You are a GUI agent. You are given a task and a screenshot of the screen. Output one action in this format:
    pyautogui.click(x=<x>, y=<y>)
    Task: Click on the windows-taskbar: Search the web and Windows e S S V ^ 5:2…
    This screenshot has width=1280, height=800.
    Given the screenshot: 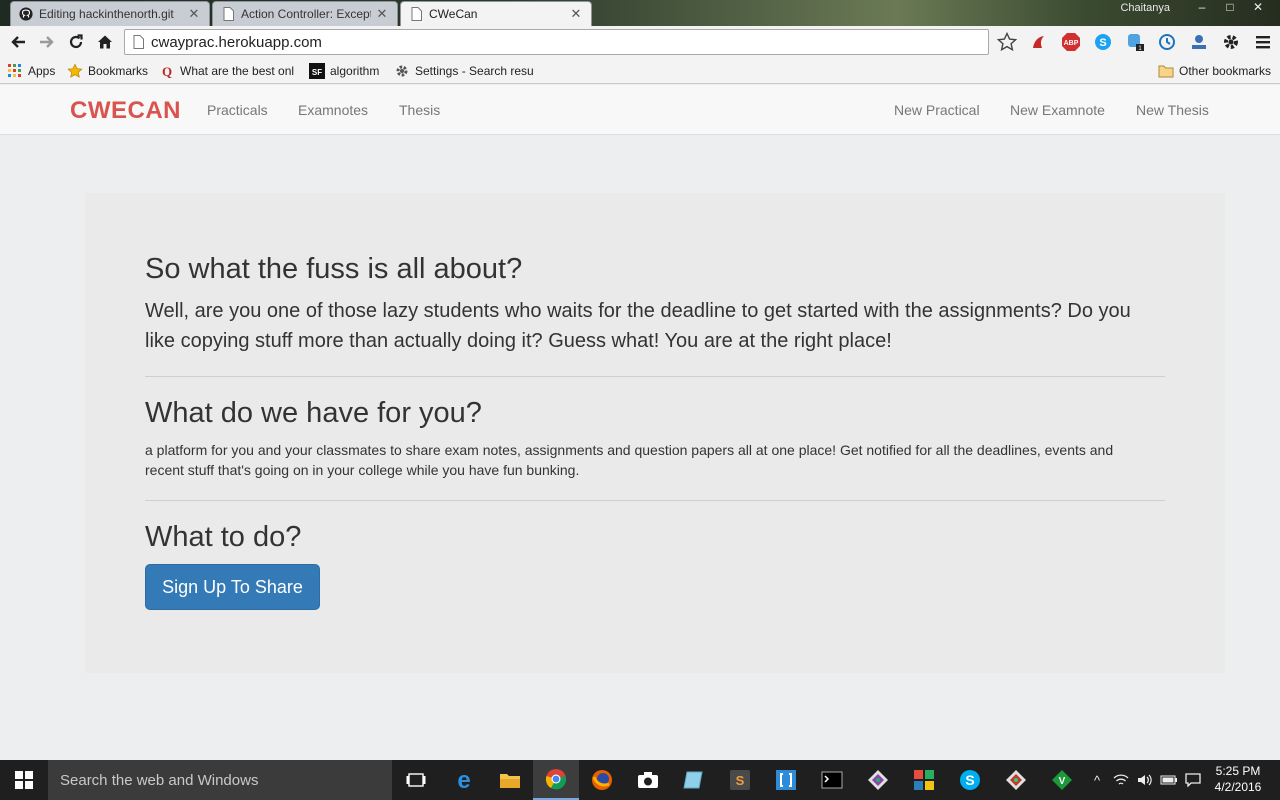 What is the action you would take?
    pyautogui.click(x=640, y=780)
    